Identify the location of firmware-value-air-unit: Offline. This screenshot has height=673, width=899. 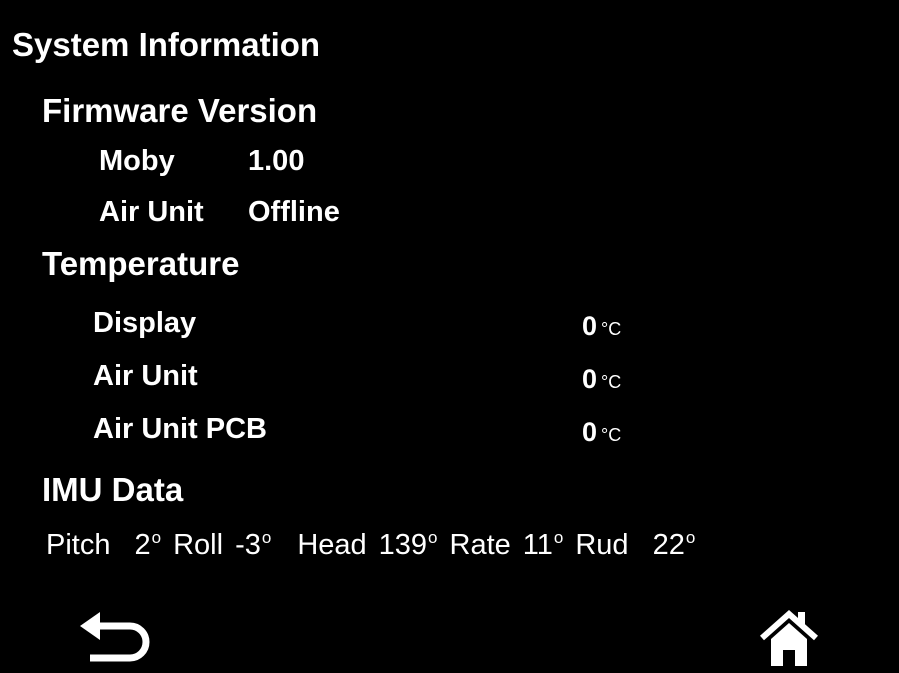
(294, 212).